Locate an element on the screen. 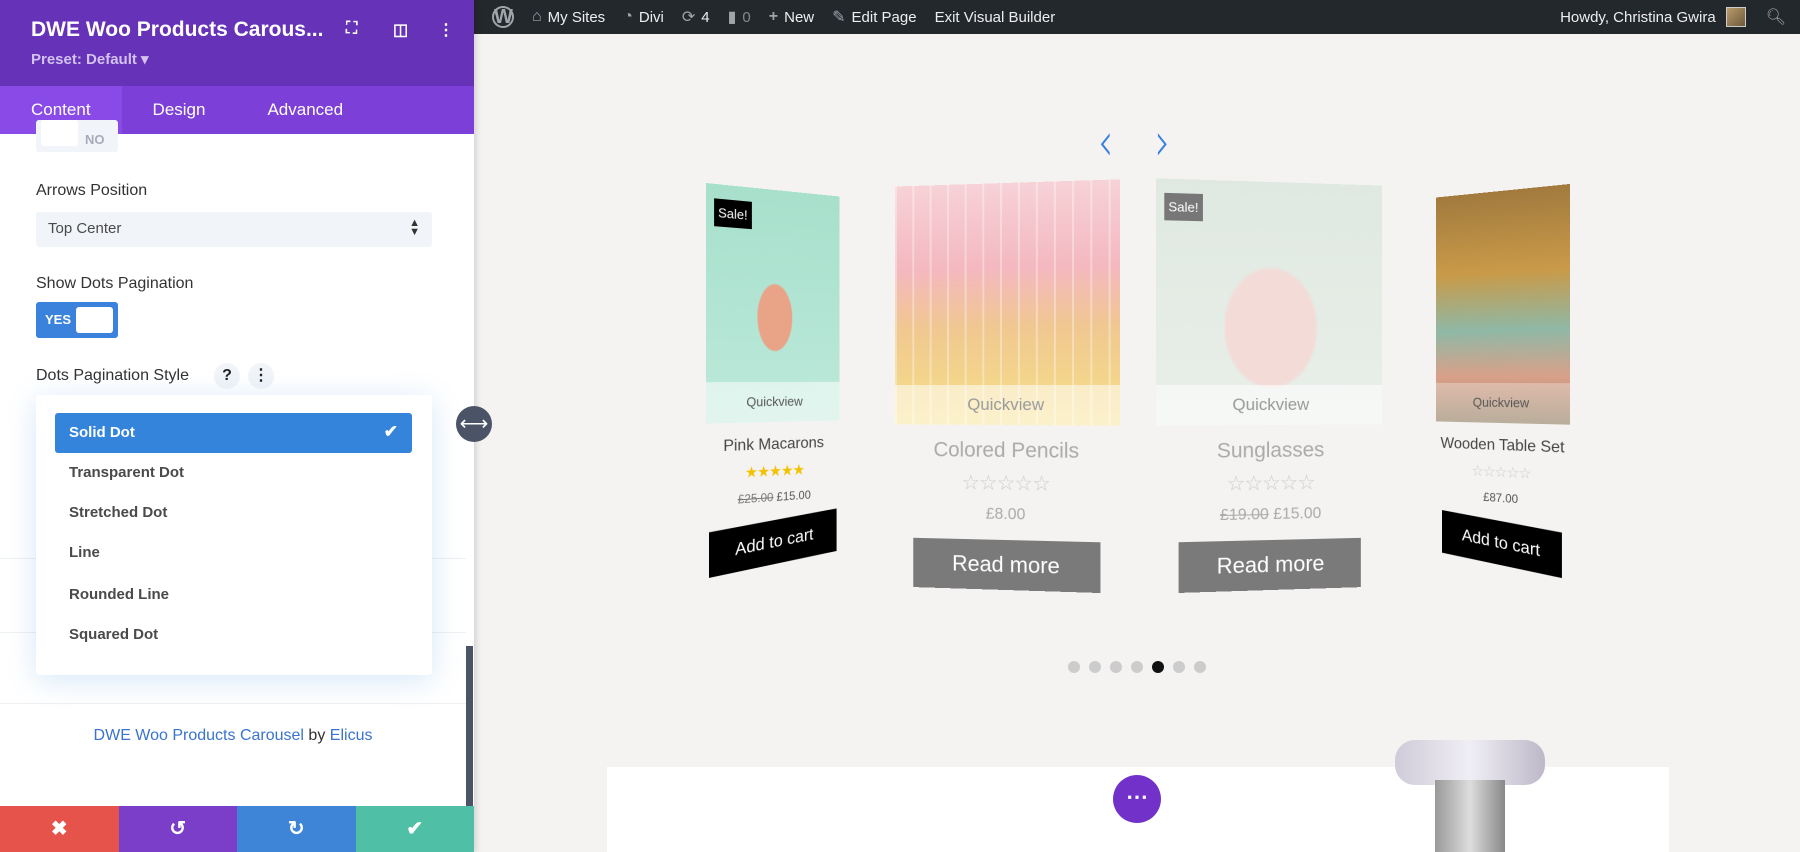 This screenshot has width=1800, height=852. product-name: Colored Pencils is located at coordinates (1007, 451).